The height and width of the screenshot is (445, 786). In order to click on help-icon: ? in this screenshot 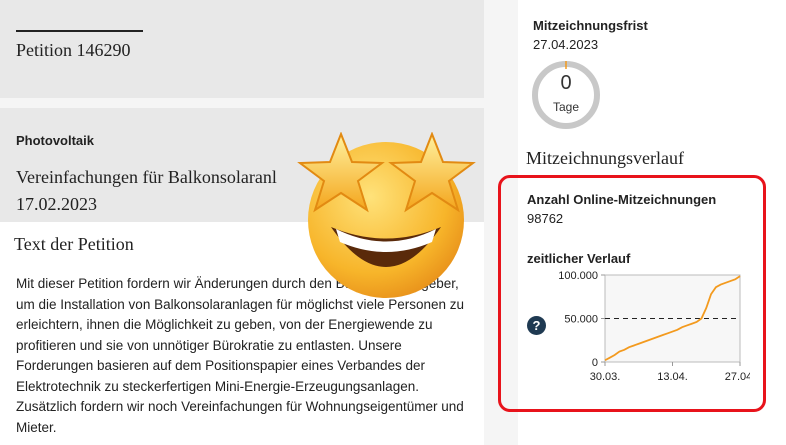, I will do `click(536, 325)`.